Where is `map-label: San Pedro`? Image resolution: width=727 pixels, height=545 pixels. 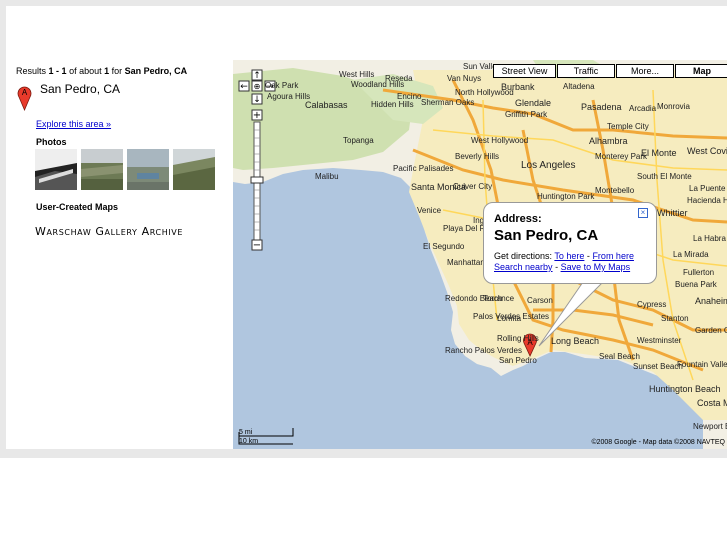 map-label: San Pedro is located at coordinates (518, 360).